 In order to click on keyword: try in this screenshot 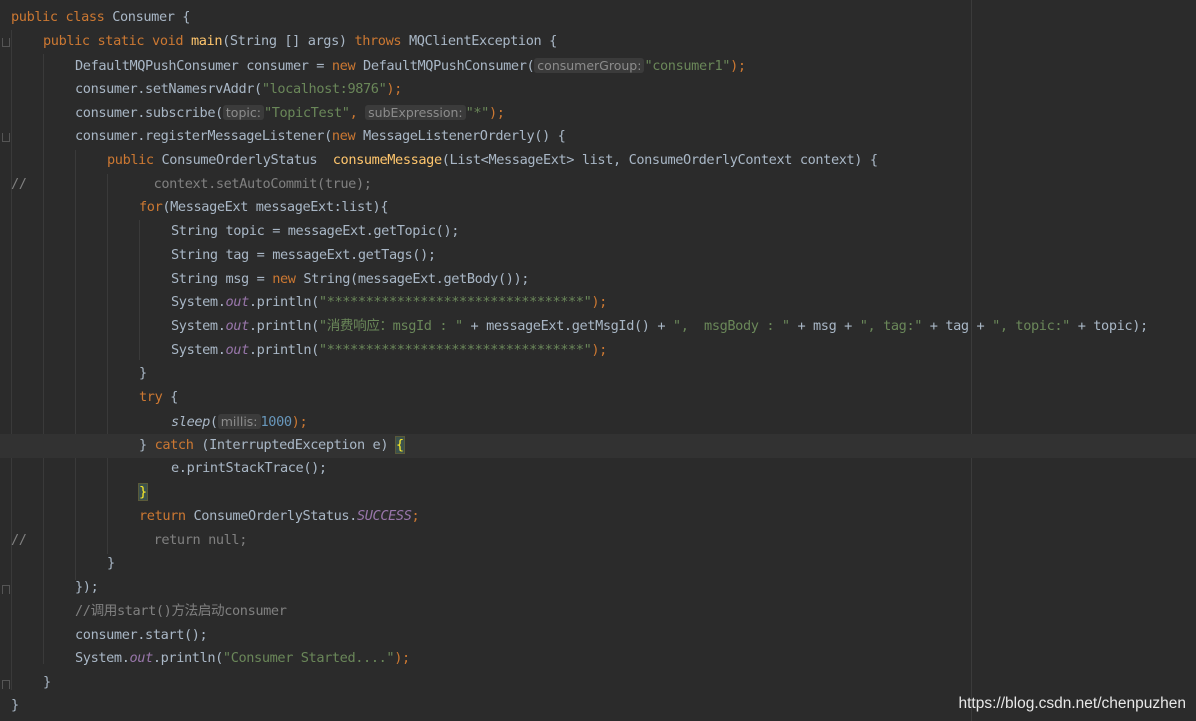, I will do `click(151, 397)`.